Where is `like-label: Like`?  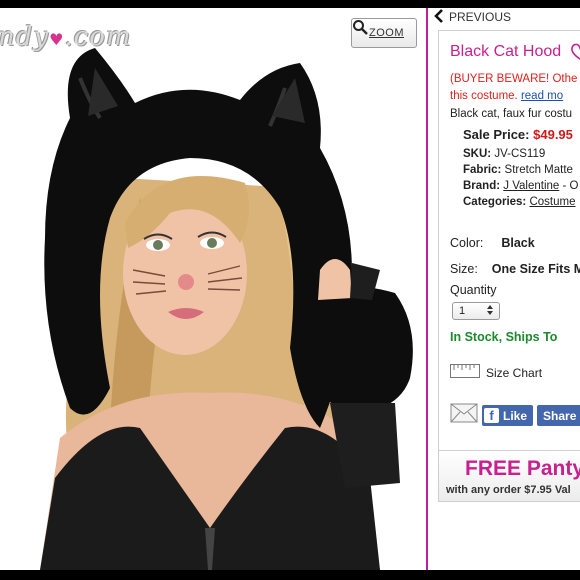 like-label: Like is located at coordinates (515, 415).